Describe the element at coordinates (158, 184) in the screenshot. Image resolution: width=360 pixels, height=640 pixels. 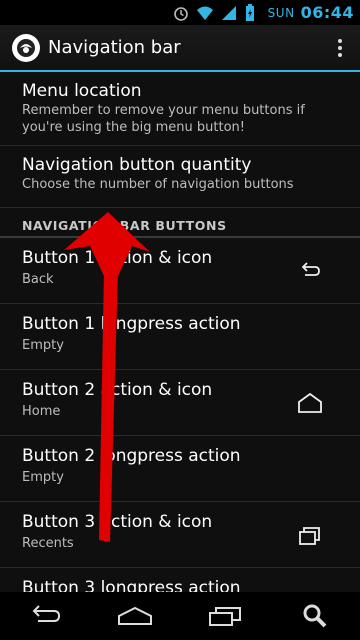
I see `pref-summary: Choose the number of navigation buttons` at that location.